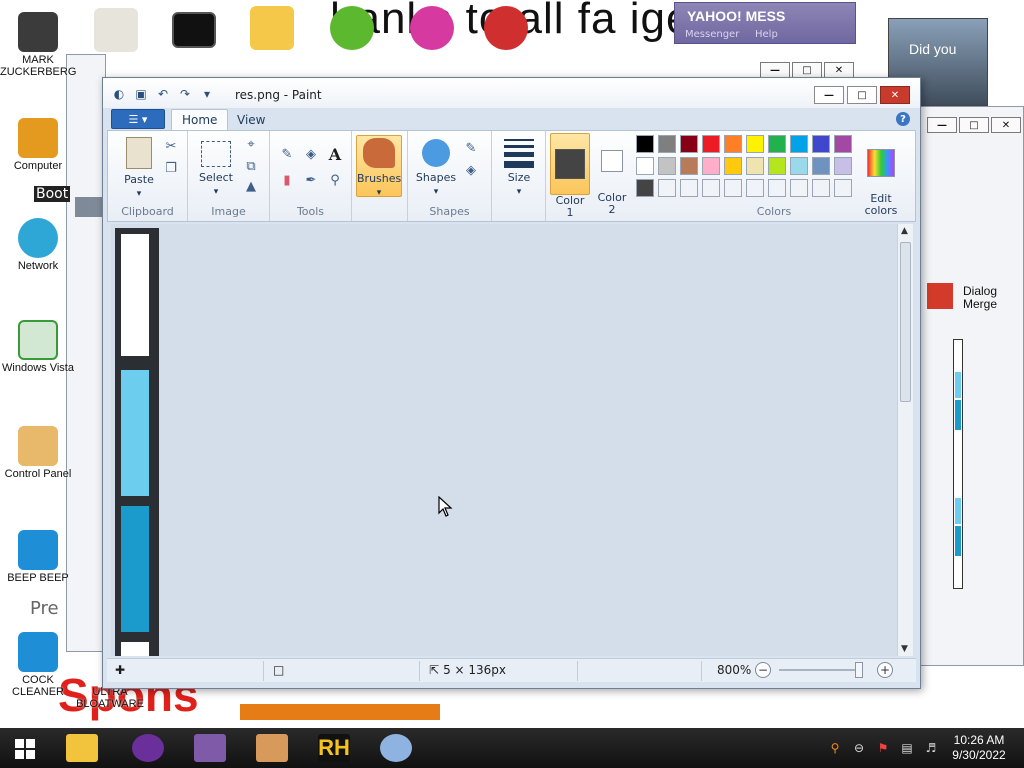  I want to click on desktop-icon-beep-beep: BEEP BEEP, so click(38, 557).